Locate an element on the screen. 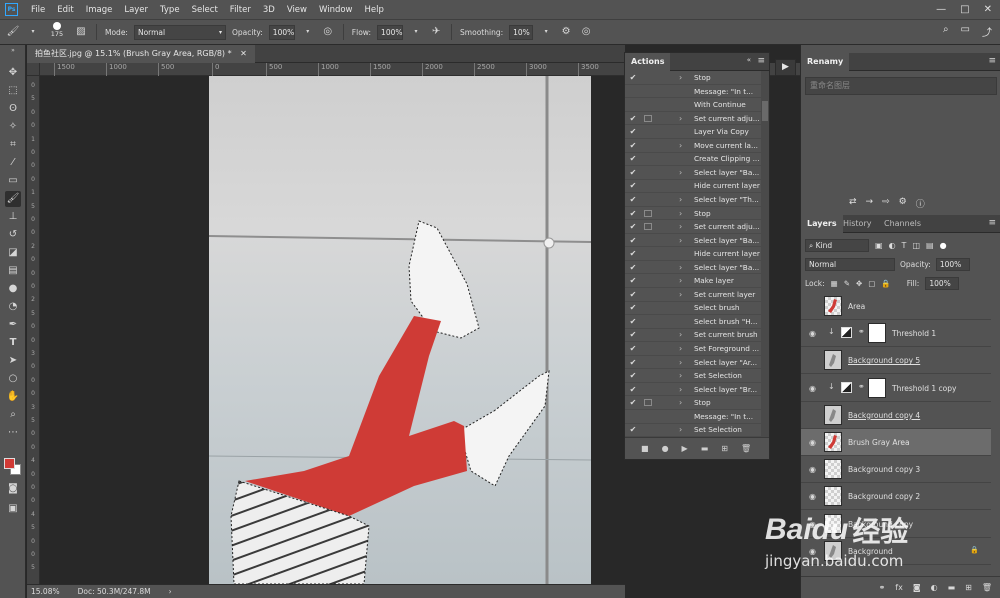  layer-opacity-input: 100% is located at coordinates (952, 264).